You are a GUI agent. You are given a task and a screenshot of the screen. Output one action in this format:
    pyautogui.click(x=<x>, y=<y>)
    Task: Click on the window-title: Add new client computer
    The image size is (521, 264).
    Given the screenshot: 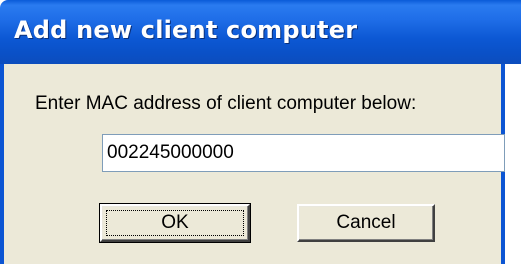 What is the action you would take?
    pyautogui.click(x=186, y=30)
    